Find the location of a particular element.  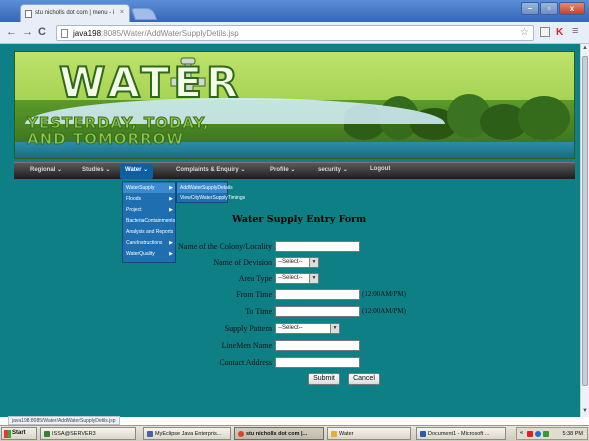

scroll-up-icon: ▲ is located at coordinates (585, 48).